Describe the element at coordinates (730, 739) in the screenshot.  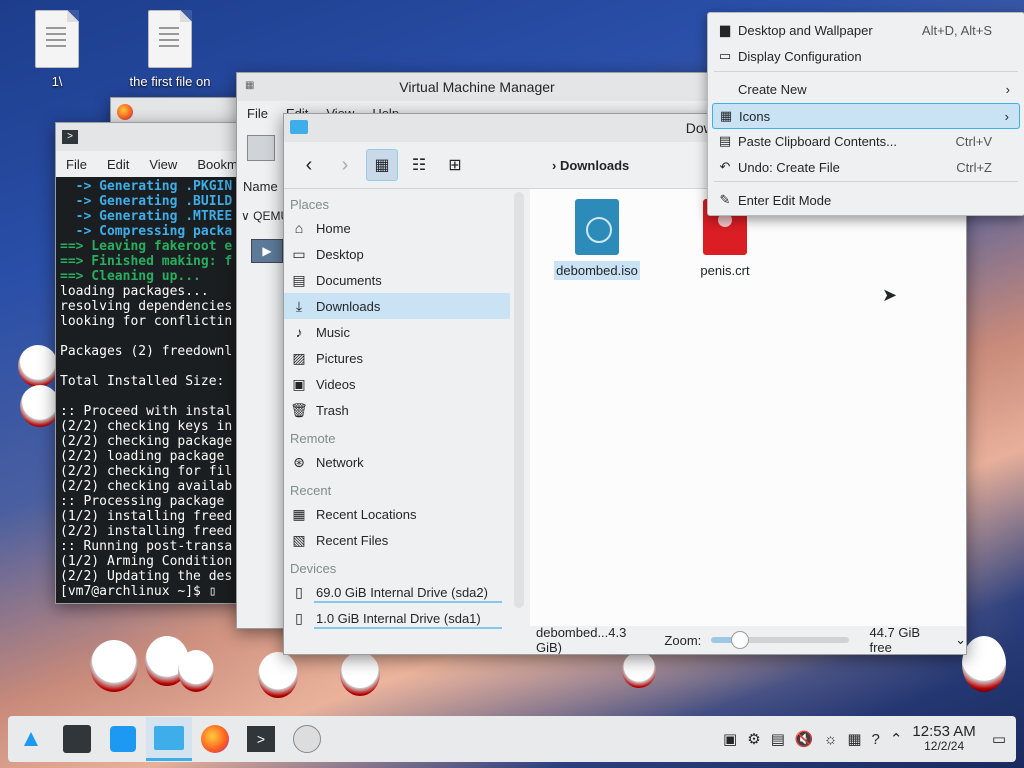
I see `clipboard-manager-icon: ▣` at that location.